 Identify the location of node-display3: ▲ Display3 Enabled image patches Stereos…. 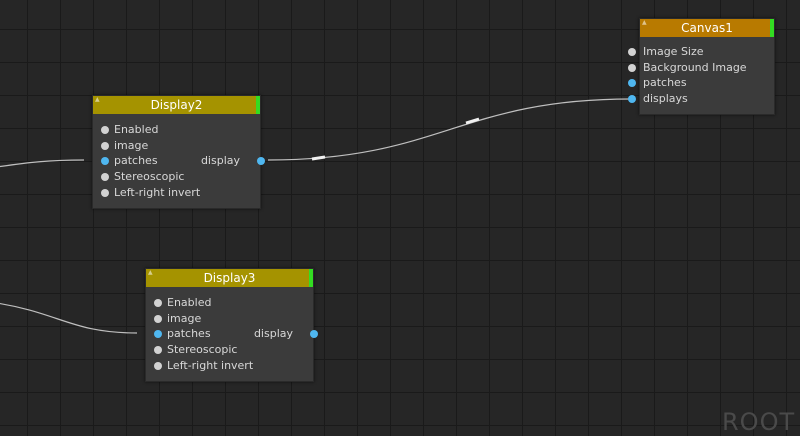
(231, 325).